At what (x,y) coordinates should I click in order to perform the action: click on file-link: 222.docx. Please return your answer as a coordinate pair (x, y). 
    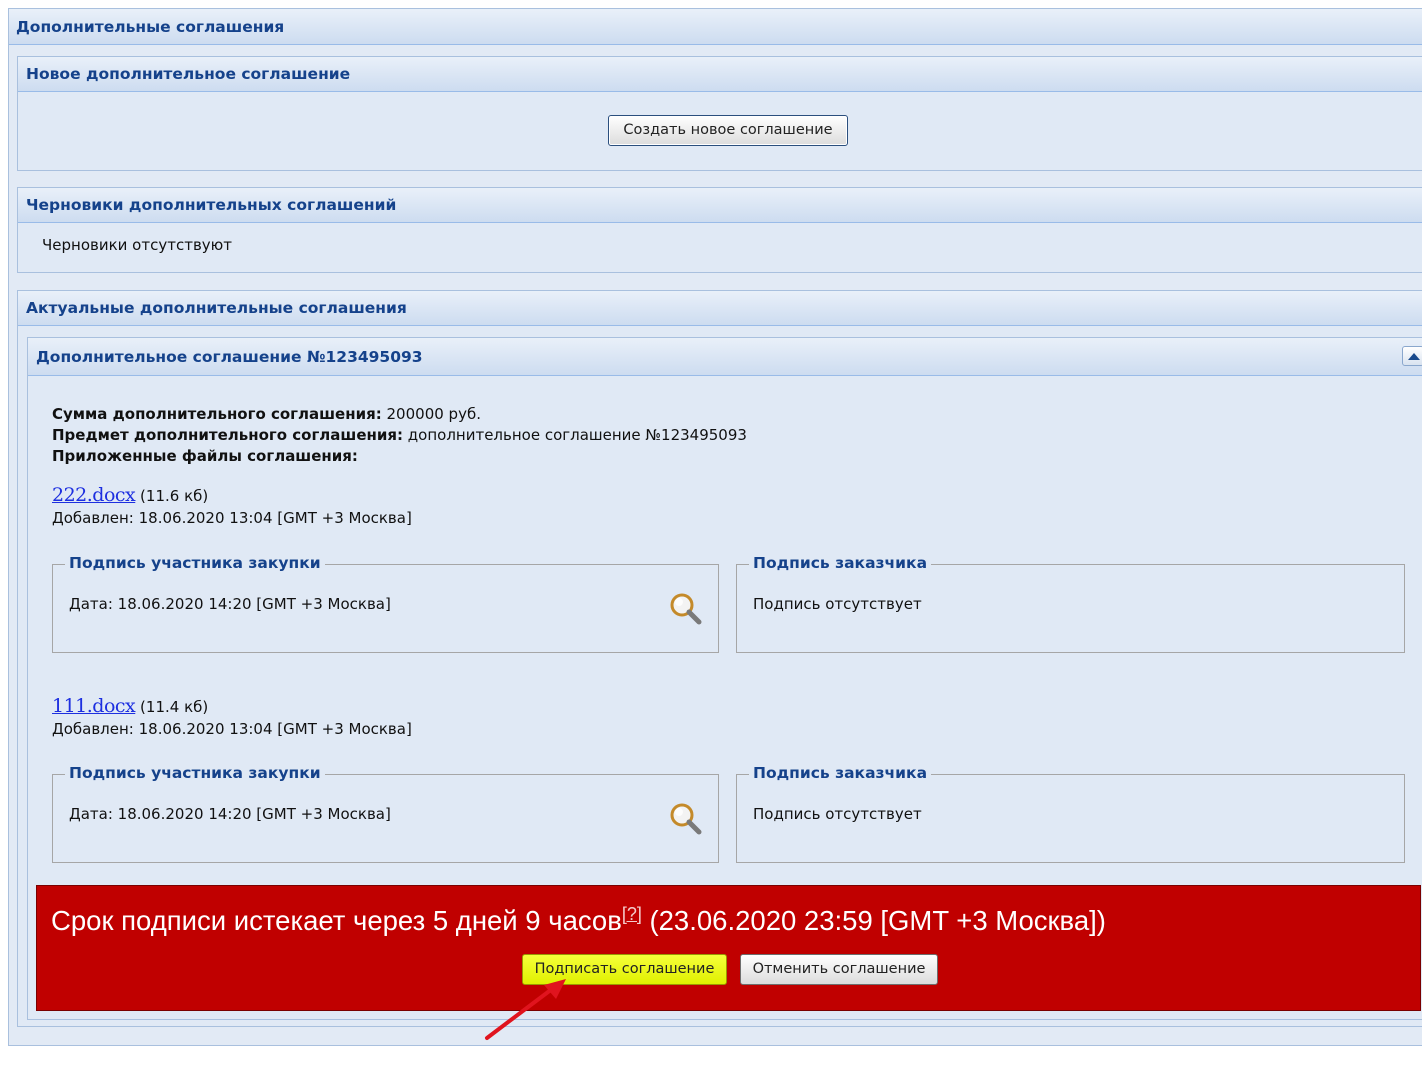
    Looking at the image, I should click on (94, 495).